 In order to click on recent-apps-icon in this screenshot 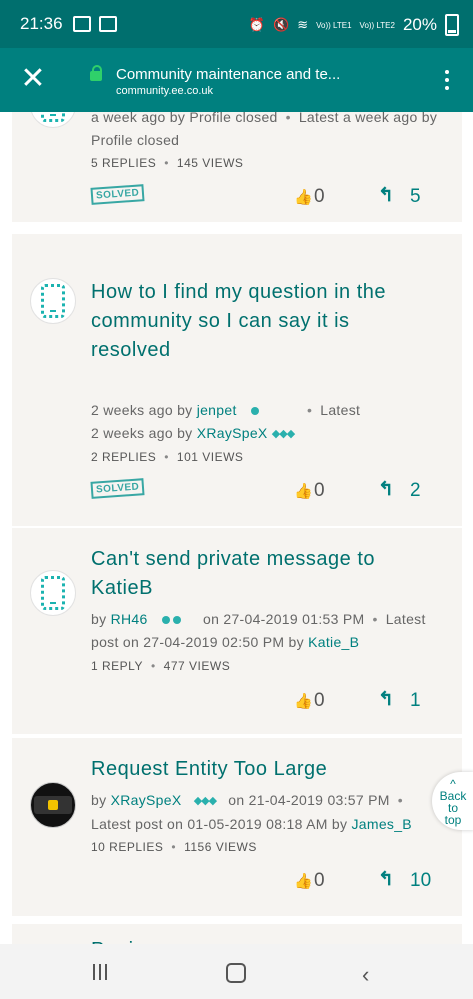, I will do `click(102, 972)`.